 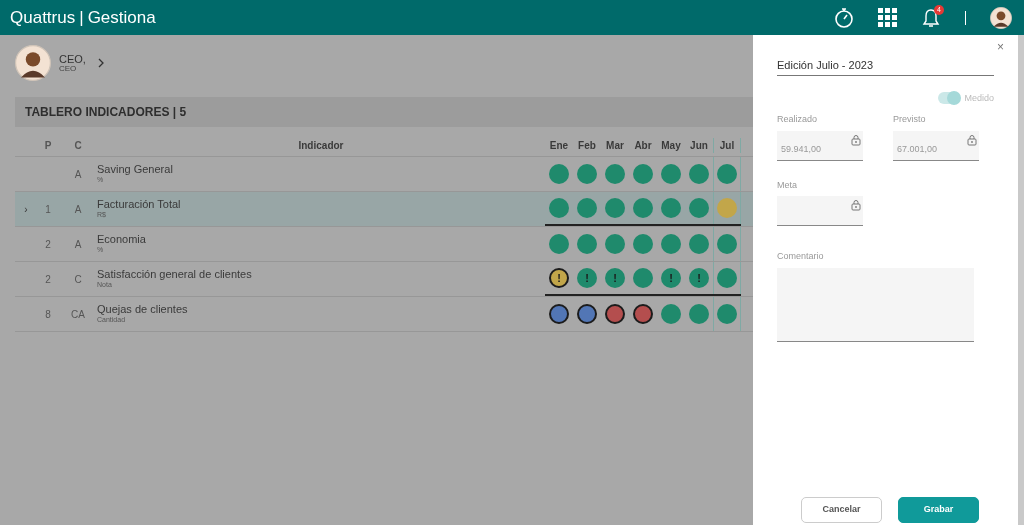 I want to click on user-role: CEO, so click(x=68, y=69).